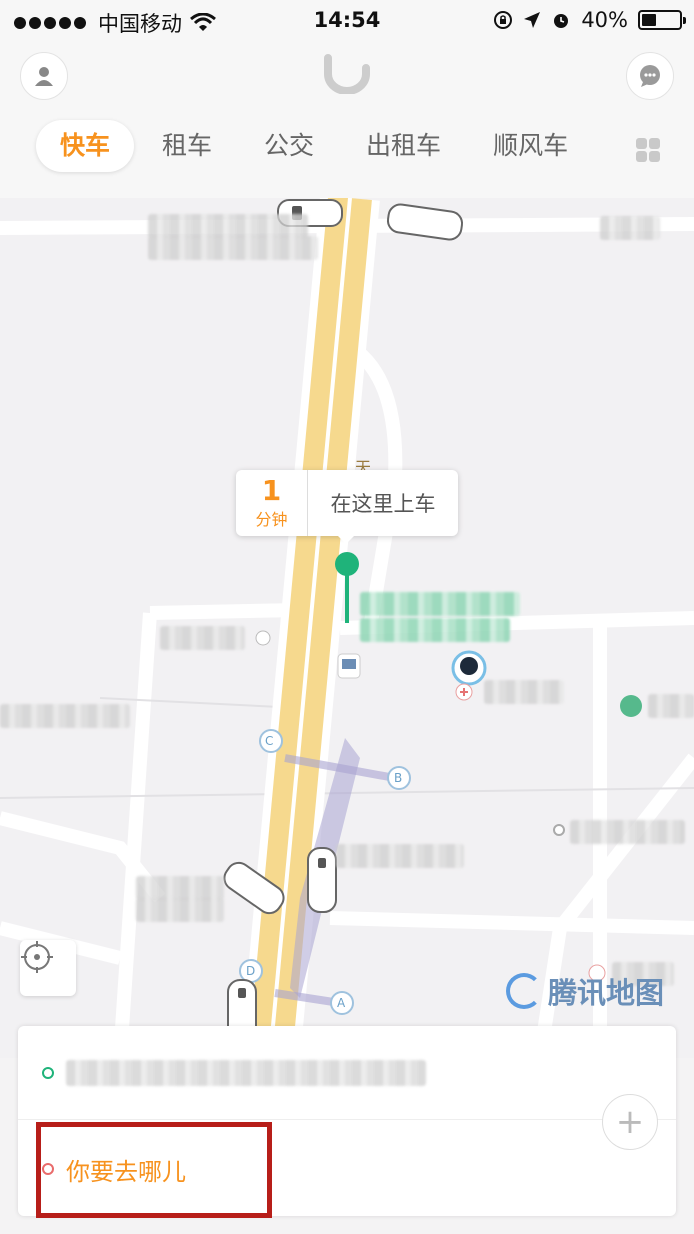 Image resolution: width=694 pixels, height=1234 pixels. I want to click on eta: 1 分钟, so click(272, 503).